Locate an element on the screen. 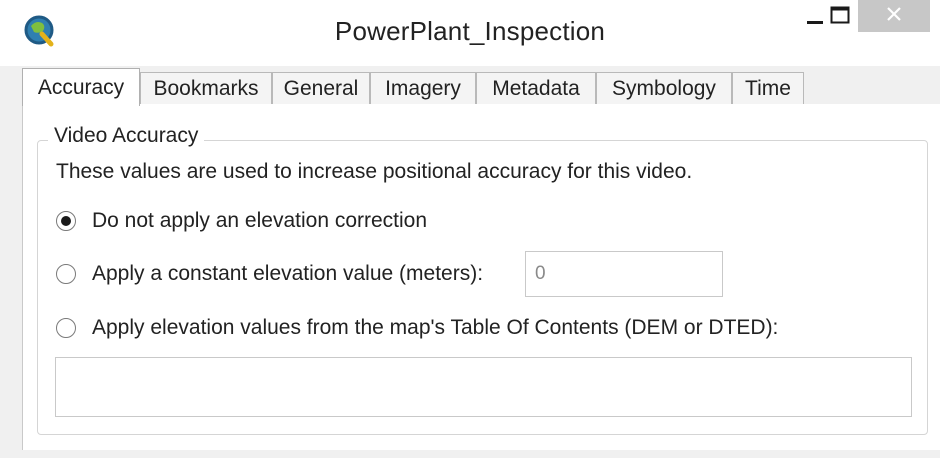 The width and height of the screenshot is (940, 458). tab-metadata: Metadata is located at coordinates (536, 88).